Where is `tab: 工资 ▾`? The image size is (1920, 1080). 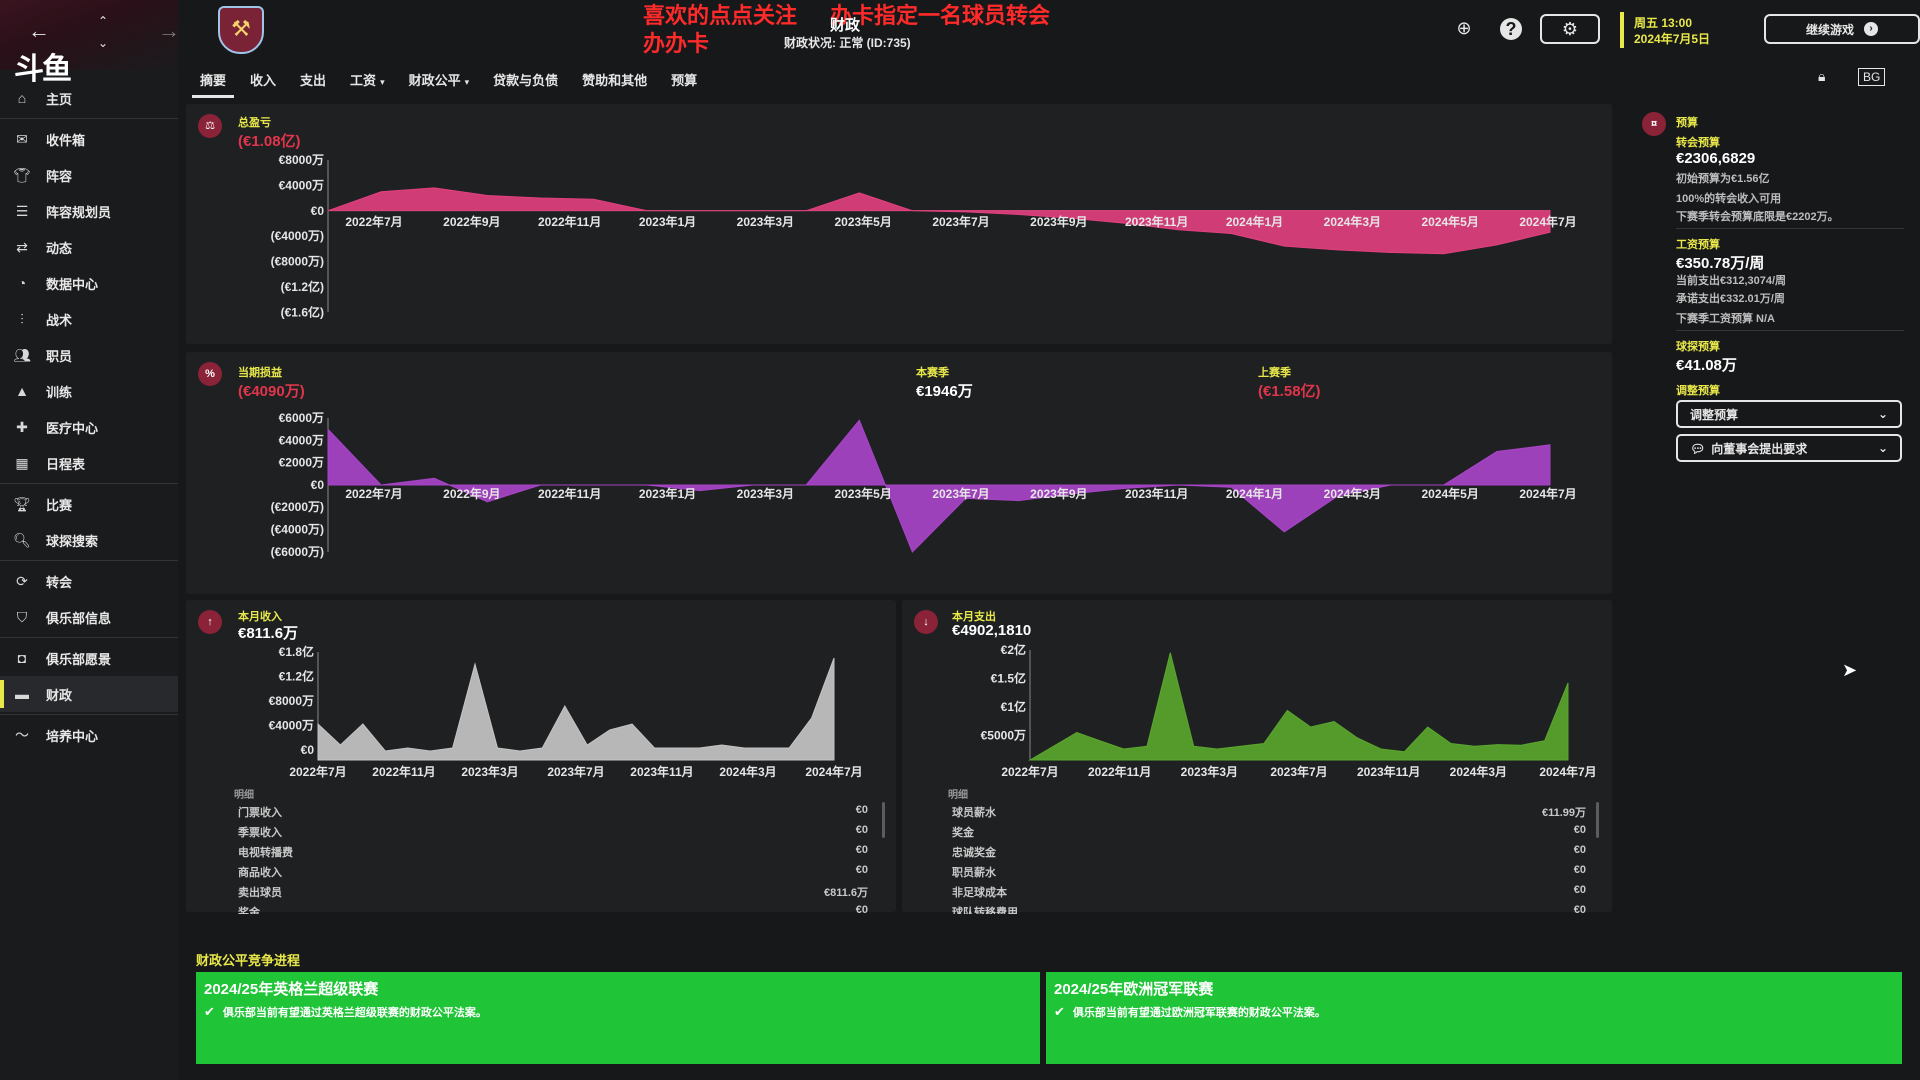
tab: 工资 ▾ is located at coordinates (367, 79).